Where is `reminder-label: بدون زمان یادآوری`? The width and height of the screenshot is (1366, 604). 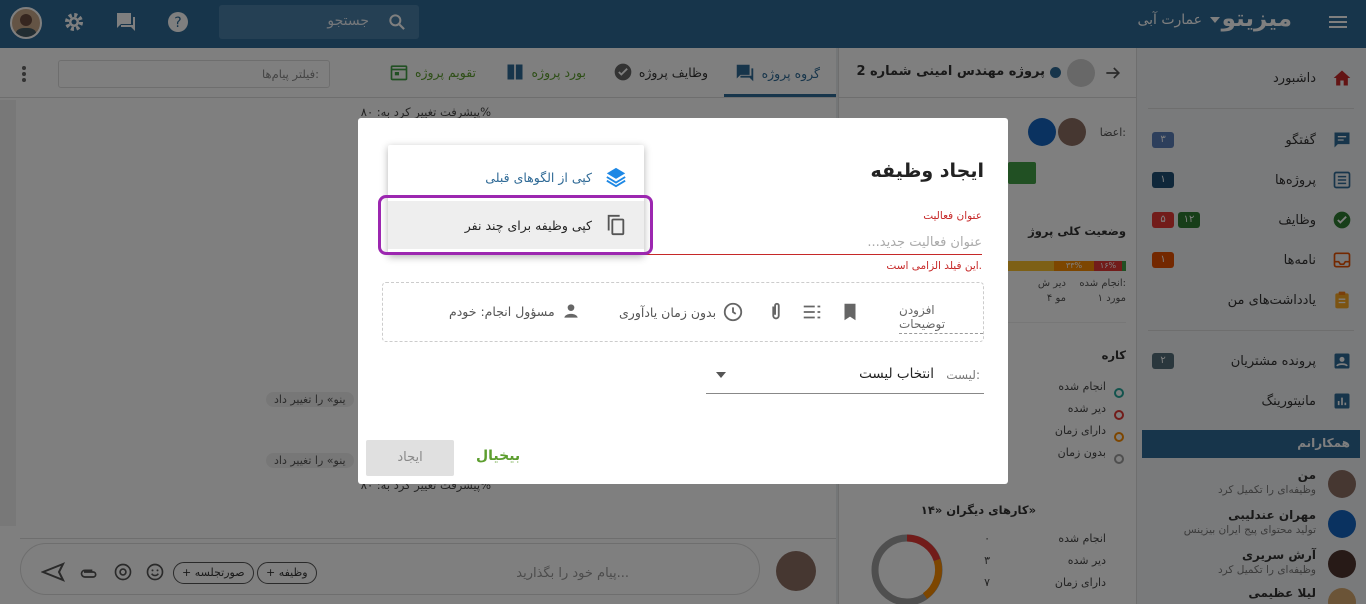
reminder-label: بدون زمان یادآوری is located at coordinates (668, 312).